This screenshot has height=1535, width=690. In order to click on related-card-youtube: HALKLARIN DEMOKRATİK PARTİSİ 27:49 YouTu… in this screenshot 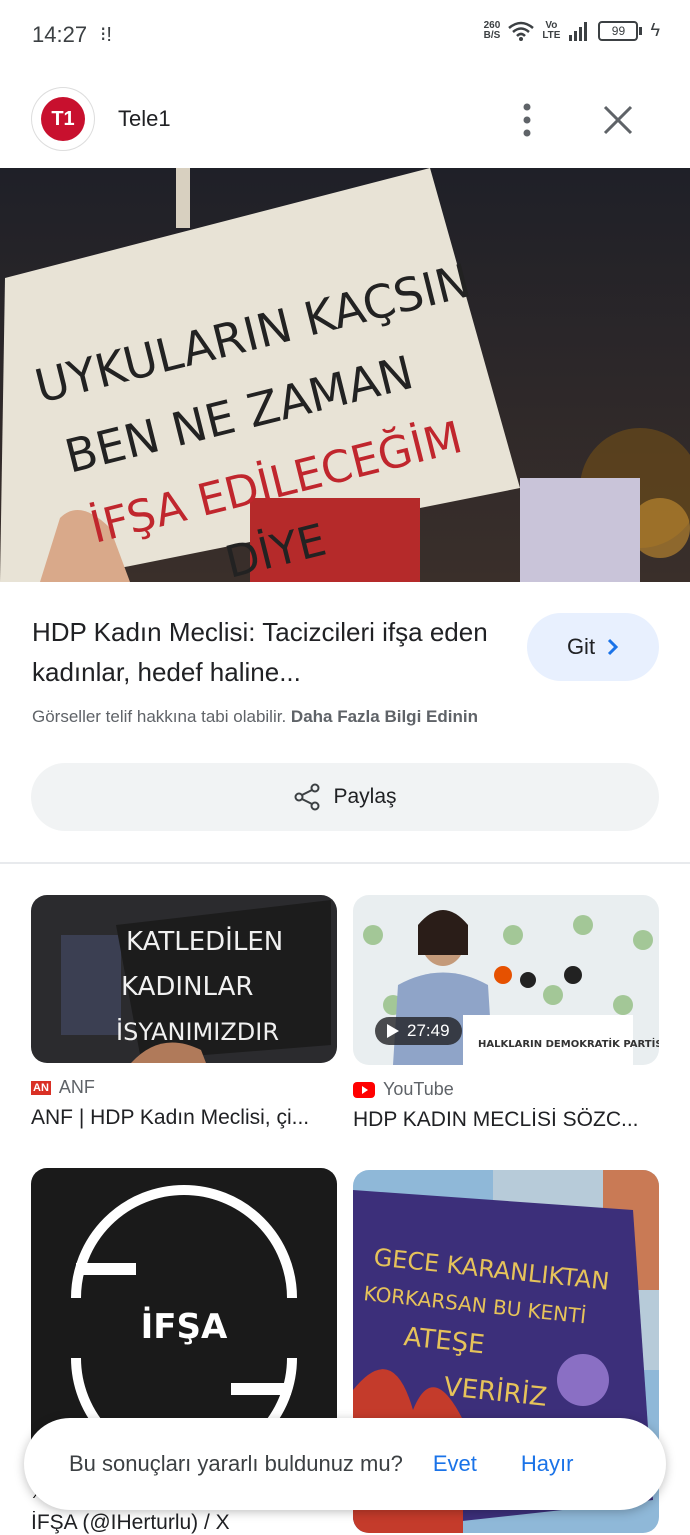, I will do `click(506, 1013)`.